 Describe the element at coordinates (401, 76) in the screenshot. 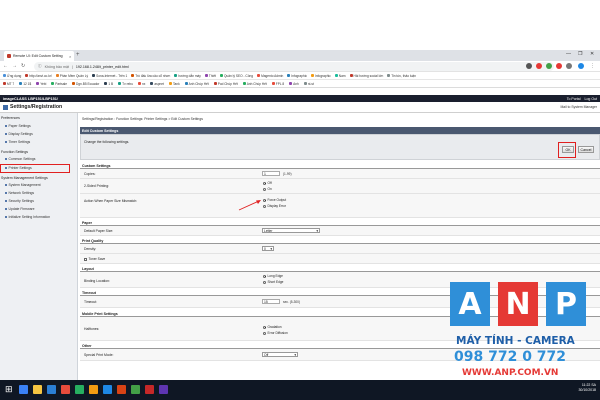

I see `bookmark-item: Tin tức, thảo luận` at that location.